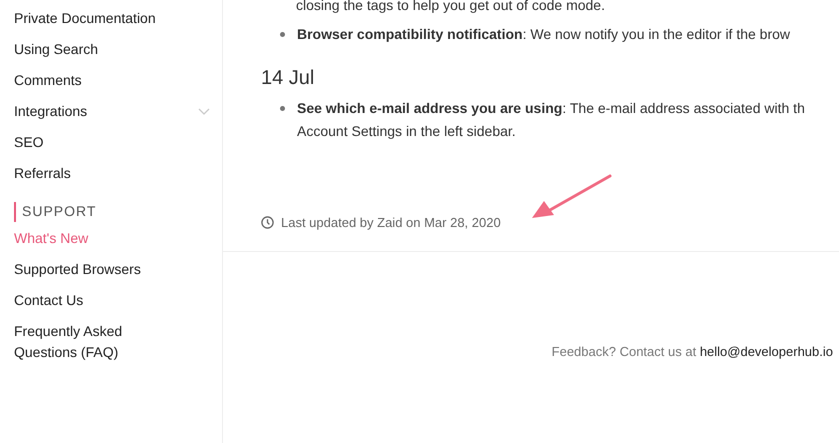 The width and height of the screenshot is (839, 443). What do you see at coordinates (49, 300) in the screenshot?
I see `sidebar-link: Contact Us` at bounding box center [49, 300].